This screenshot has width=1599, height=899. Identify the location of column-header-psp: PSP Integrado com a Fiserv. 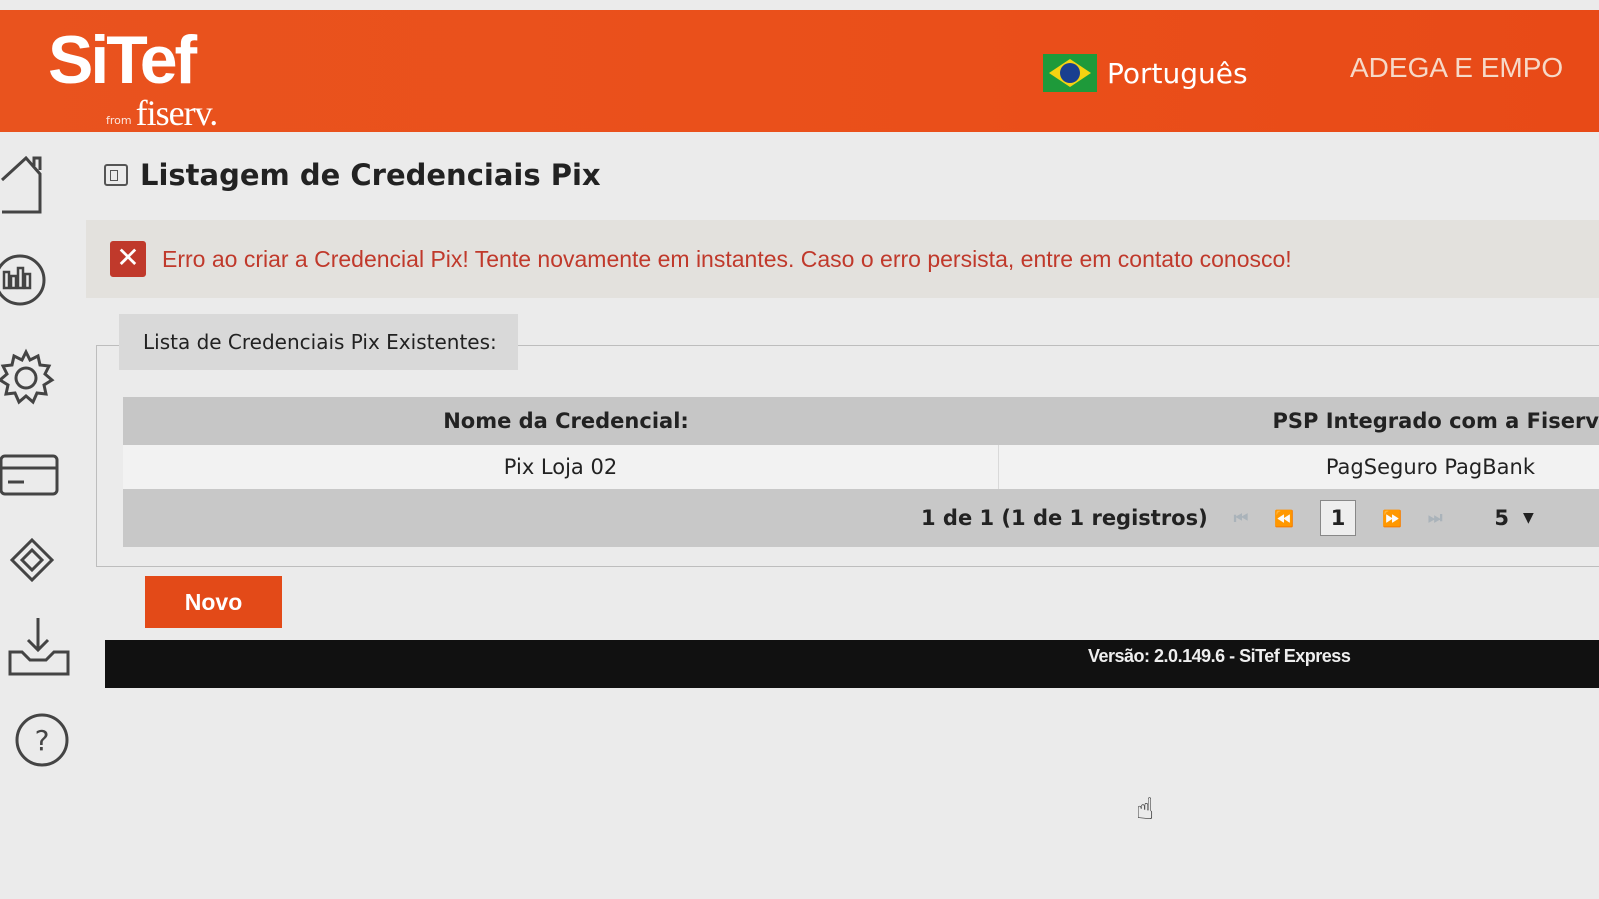
(1299, 421).